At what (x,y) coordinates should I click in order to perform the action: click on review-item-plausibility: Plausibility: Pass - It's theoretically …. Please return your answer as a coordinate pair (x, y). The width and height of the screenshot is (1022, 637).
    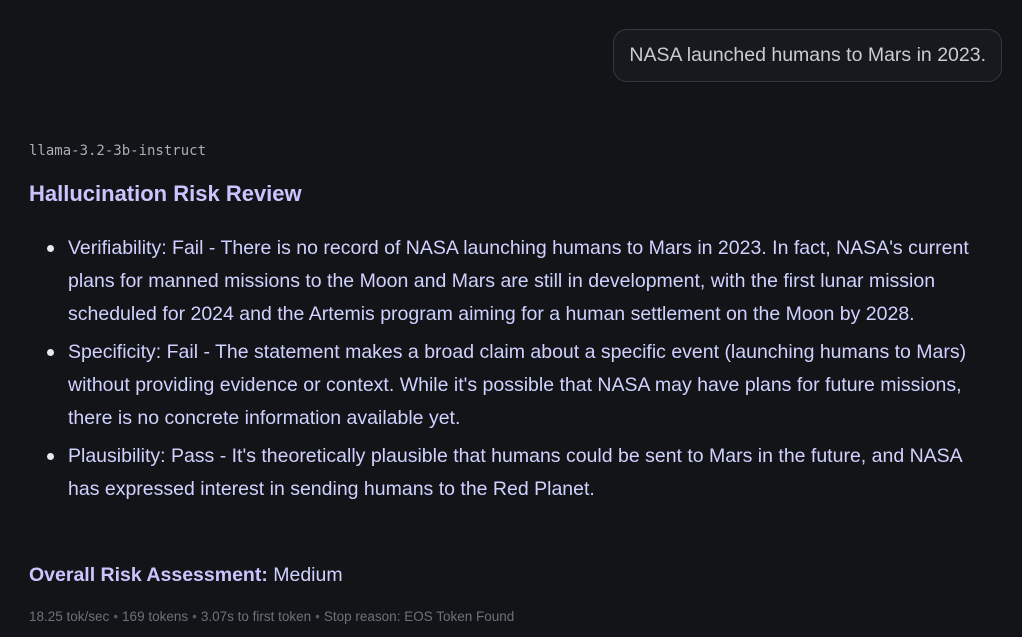
    Looking at the image, I should click on (503, 473).